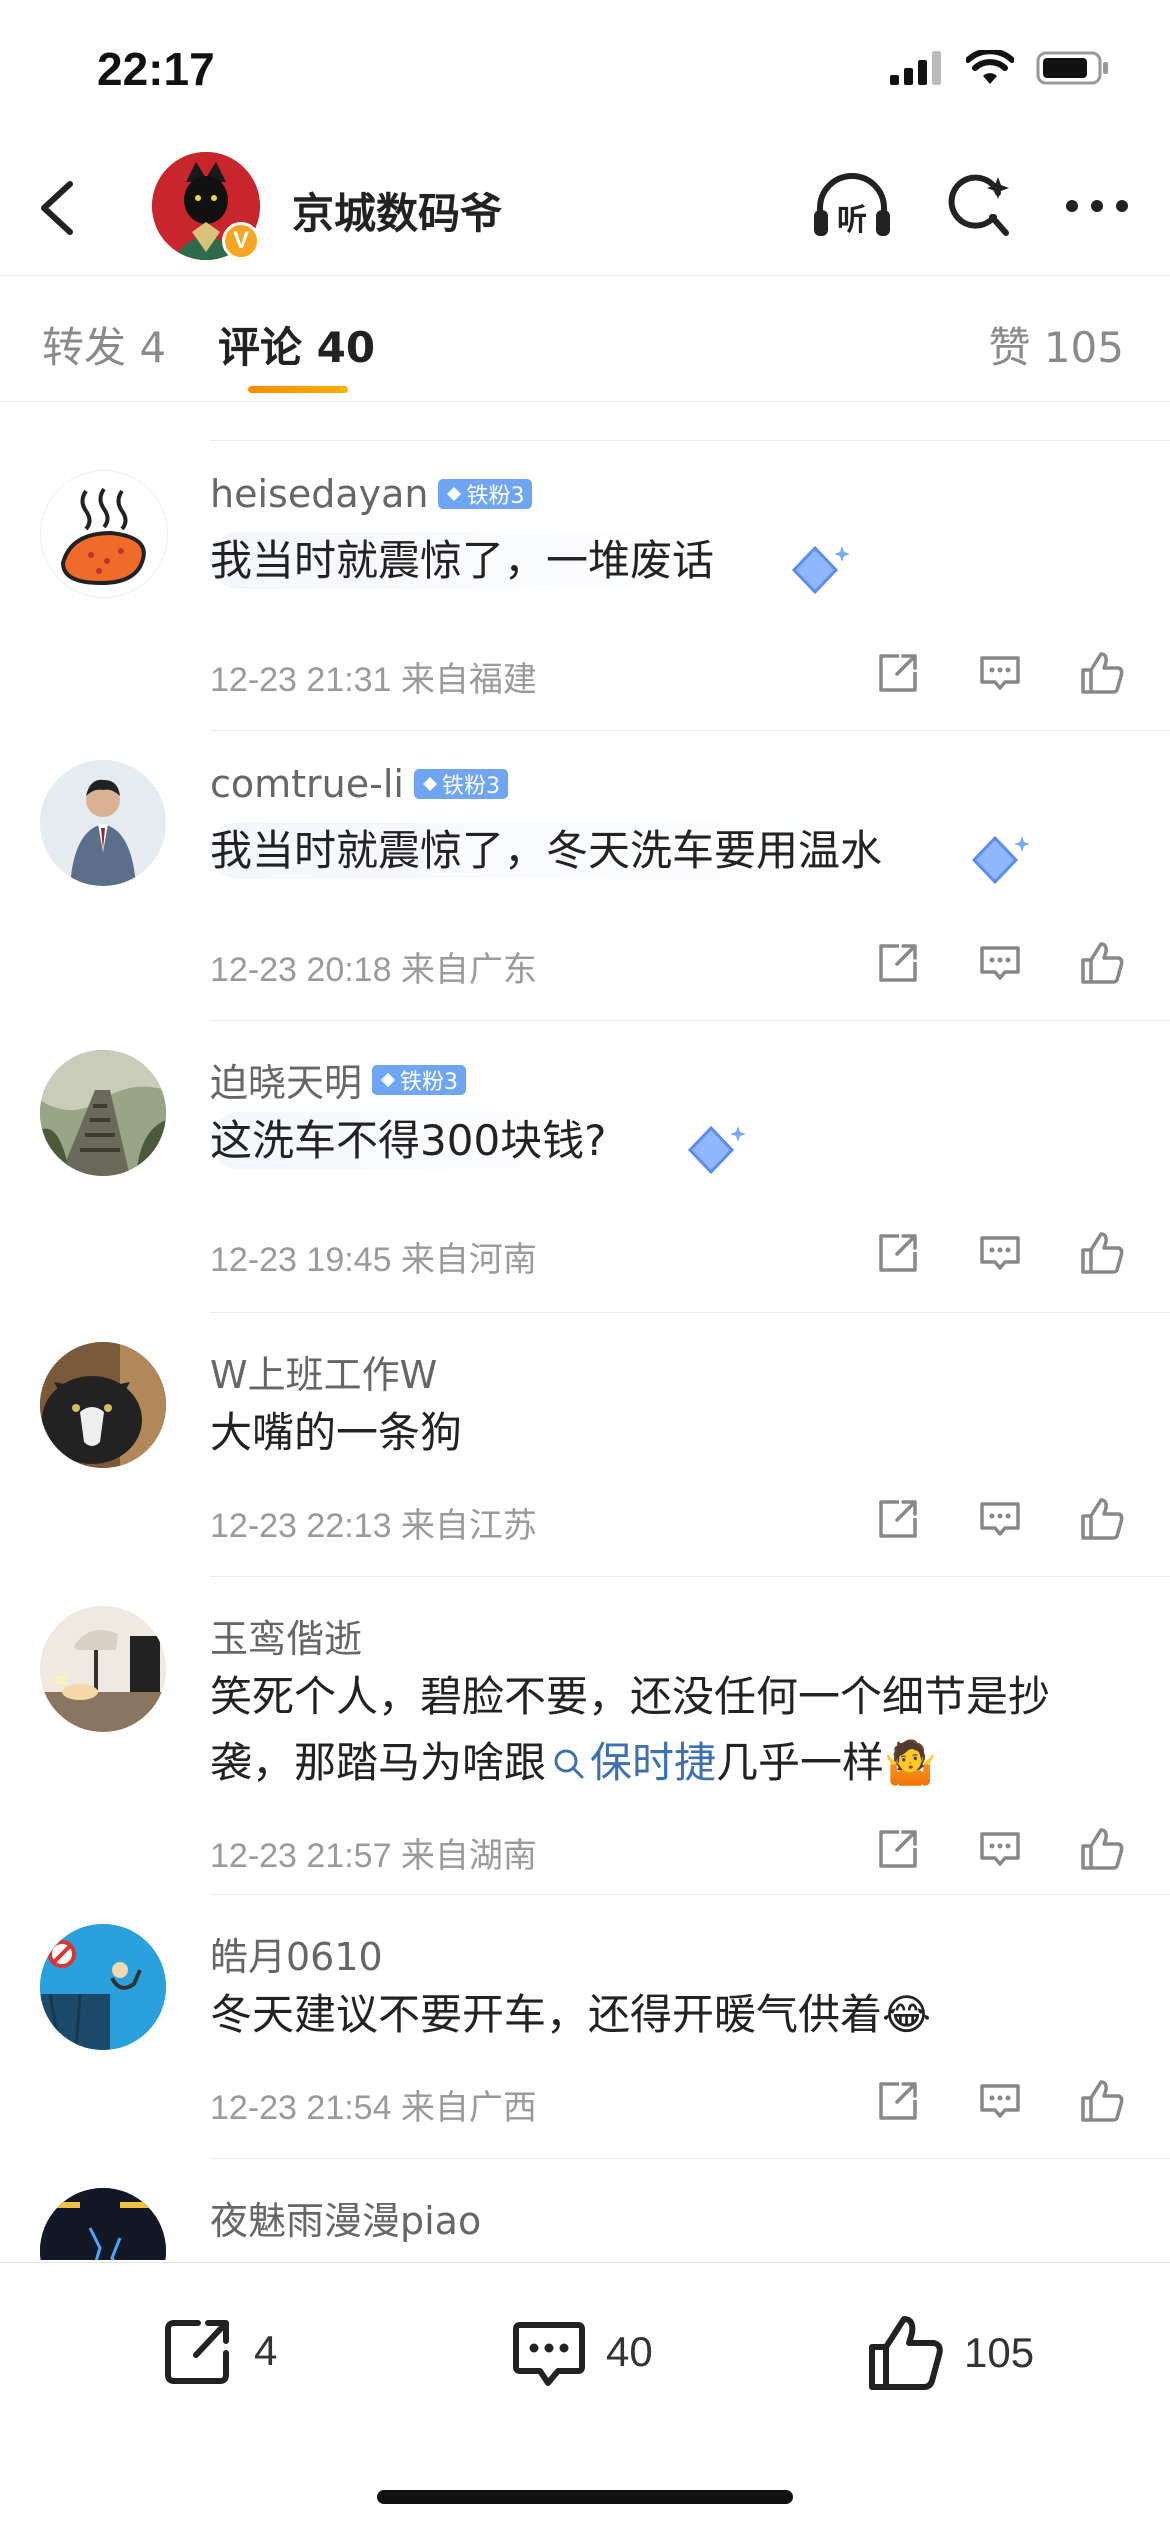 The image size is (1170, 2533). What do you see at coordinates (585, 338) in the screenshot?
I see `tab-bar: 转发 4 评论 40 赞 105` at bounding box center [585, 338].